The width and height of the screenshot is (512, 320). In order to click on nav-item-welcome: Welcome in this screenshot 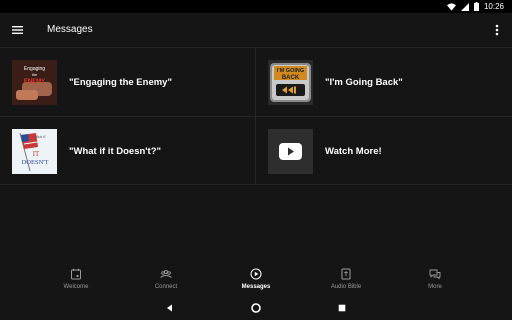, I will do `click(76, 279)`.